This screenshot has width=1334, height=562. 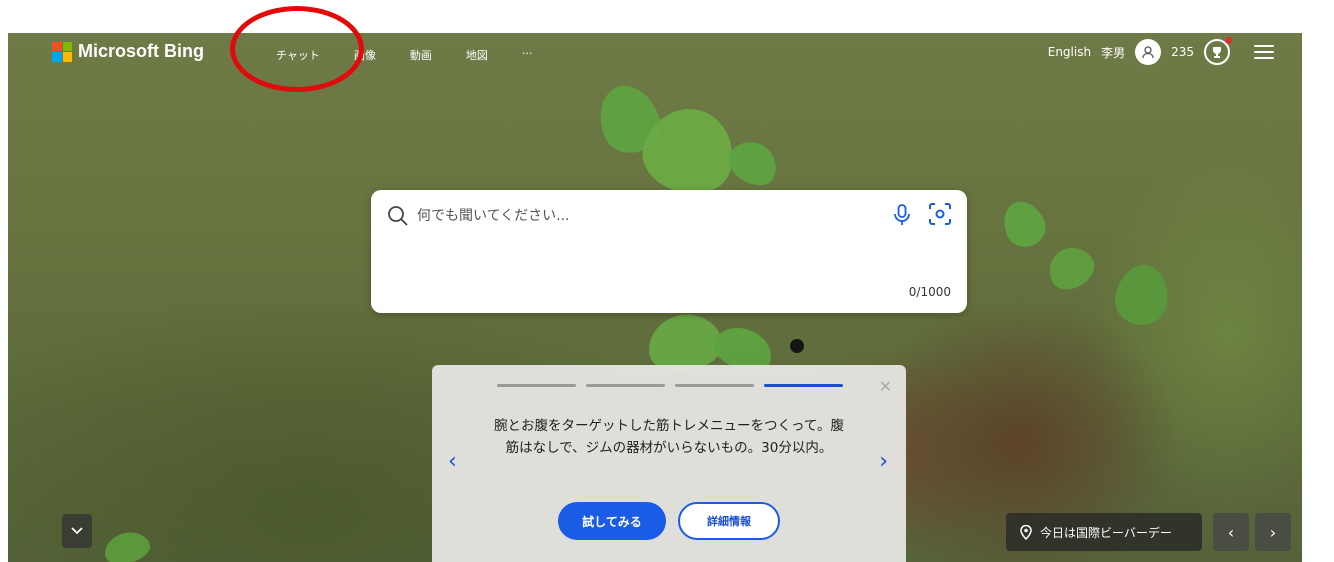 I want to click on chevron-down-icon, so click(x=77, y=531).